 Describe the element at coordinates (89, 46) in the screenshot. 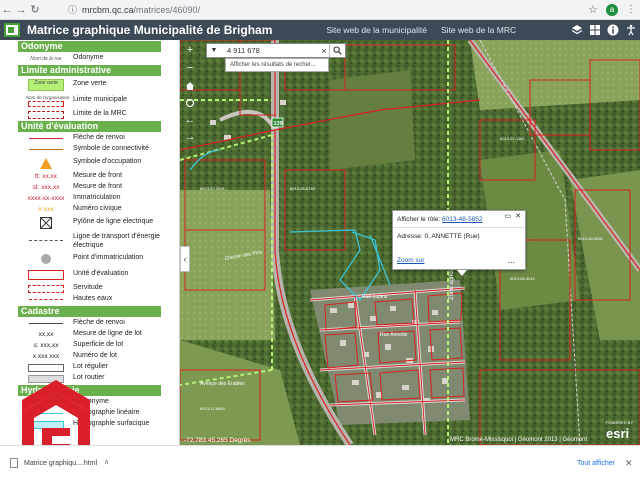

I see `legend-section-odonyme: Odonyme` at that location.